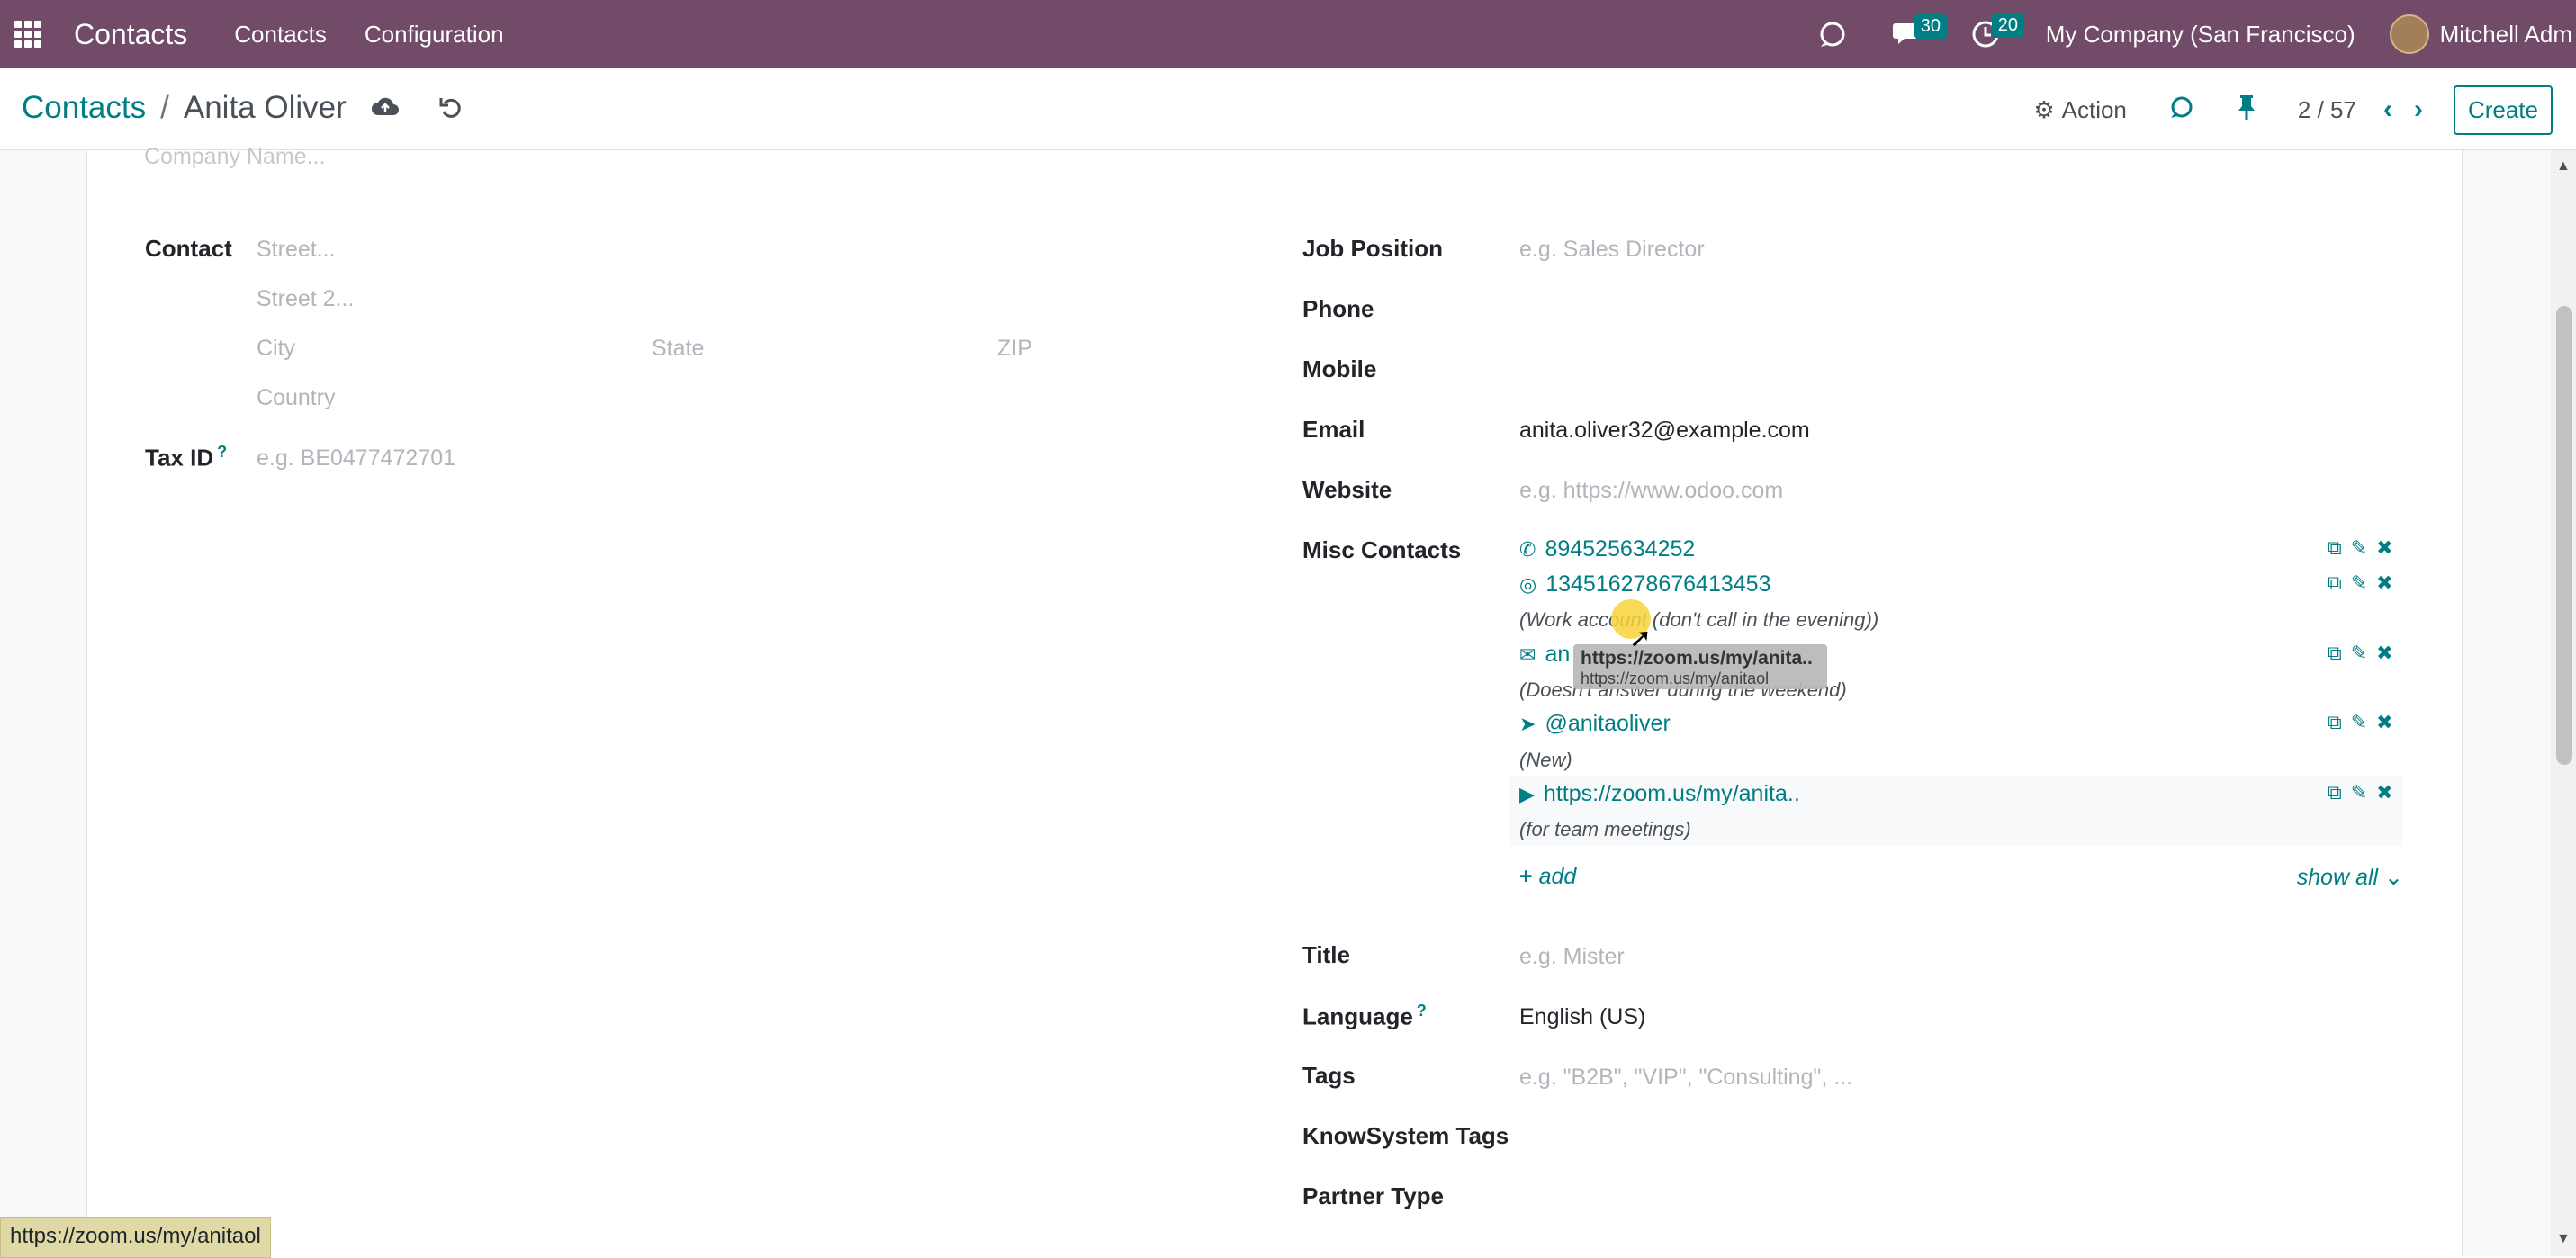  What do you see at coordinates (84, 108) in the screenshot?
I see `breadcrumb-contacts: Contacts` at bounding box center [84, 108].